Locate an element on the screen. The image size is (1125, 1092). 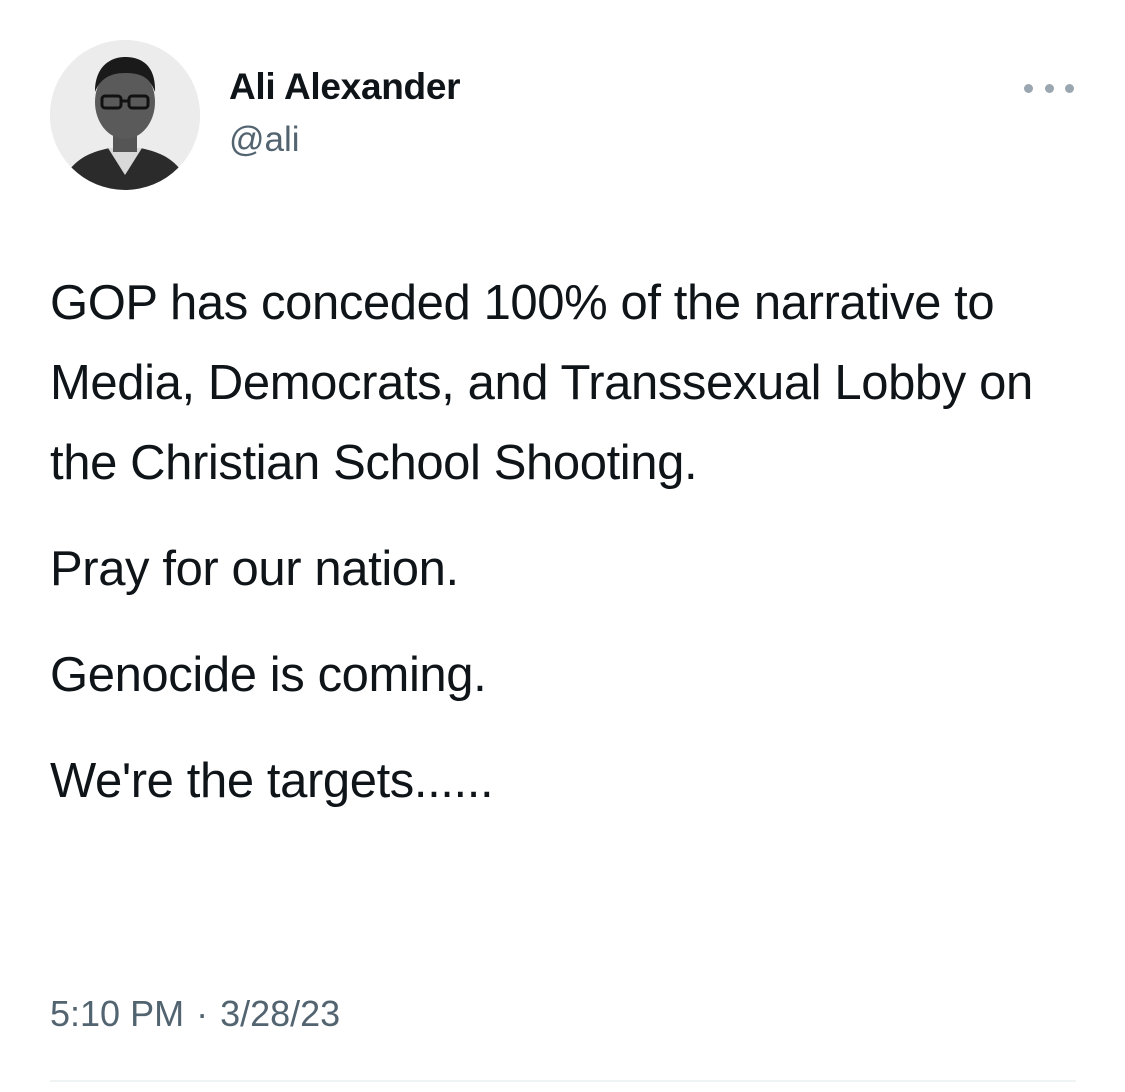
author-handle: @ali is located at coordinates (264, 140).